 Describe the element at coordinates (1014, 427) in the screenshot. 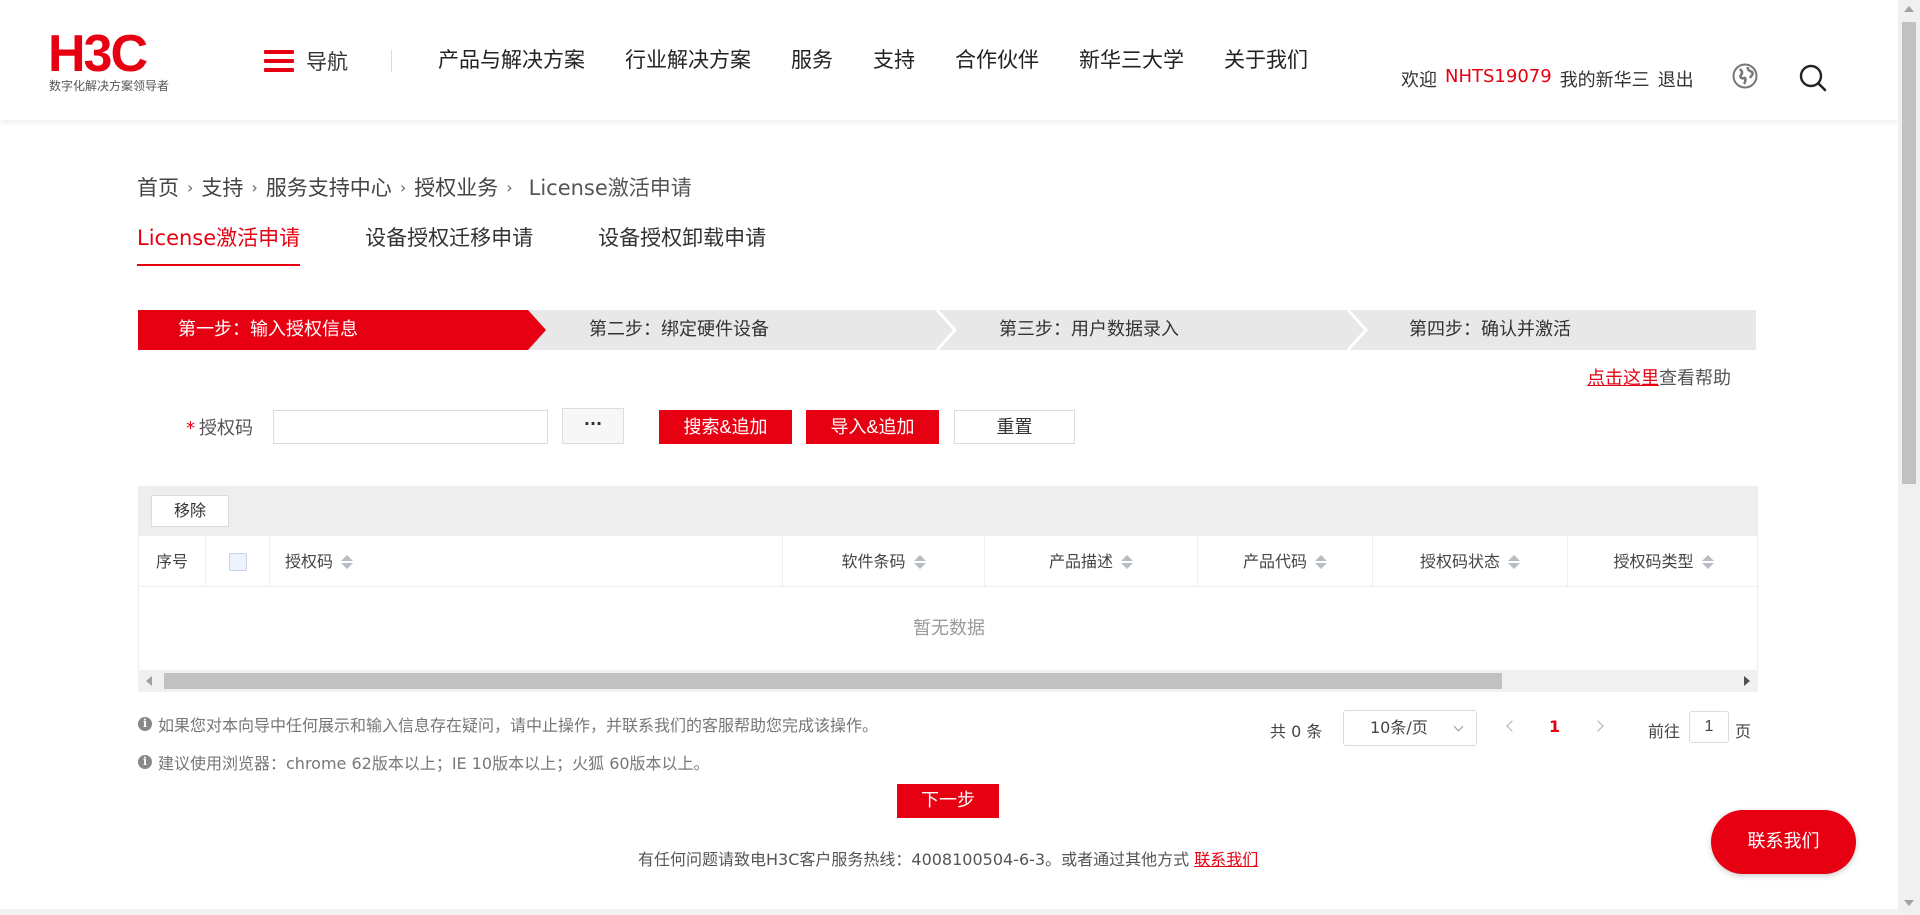

I see `reset-button: 重置` at that location.